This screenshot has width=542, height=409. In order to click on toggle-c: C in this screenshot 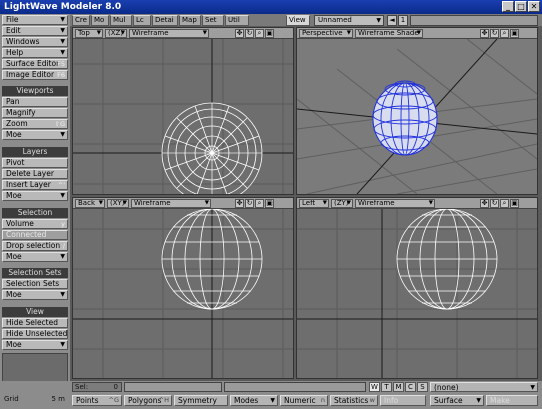, I will do `click(410, 387)`.